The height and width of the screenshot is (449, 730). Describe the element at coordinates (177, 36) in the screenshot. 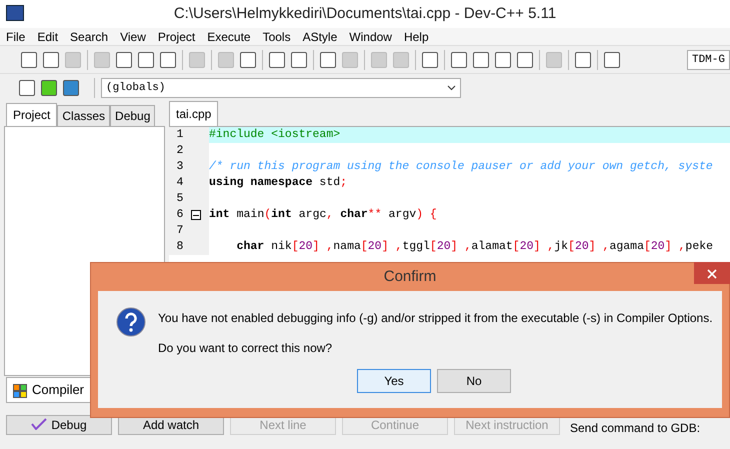

I see `menu-item: Project` at that location.